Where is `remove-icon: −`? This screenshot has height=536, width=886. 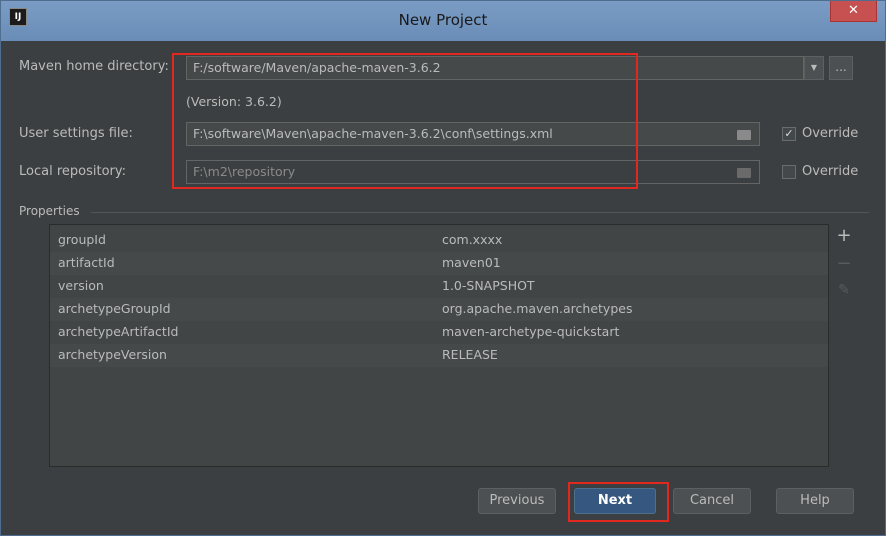 remove-icon: − is located at coordinates (844, 264).